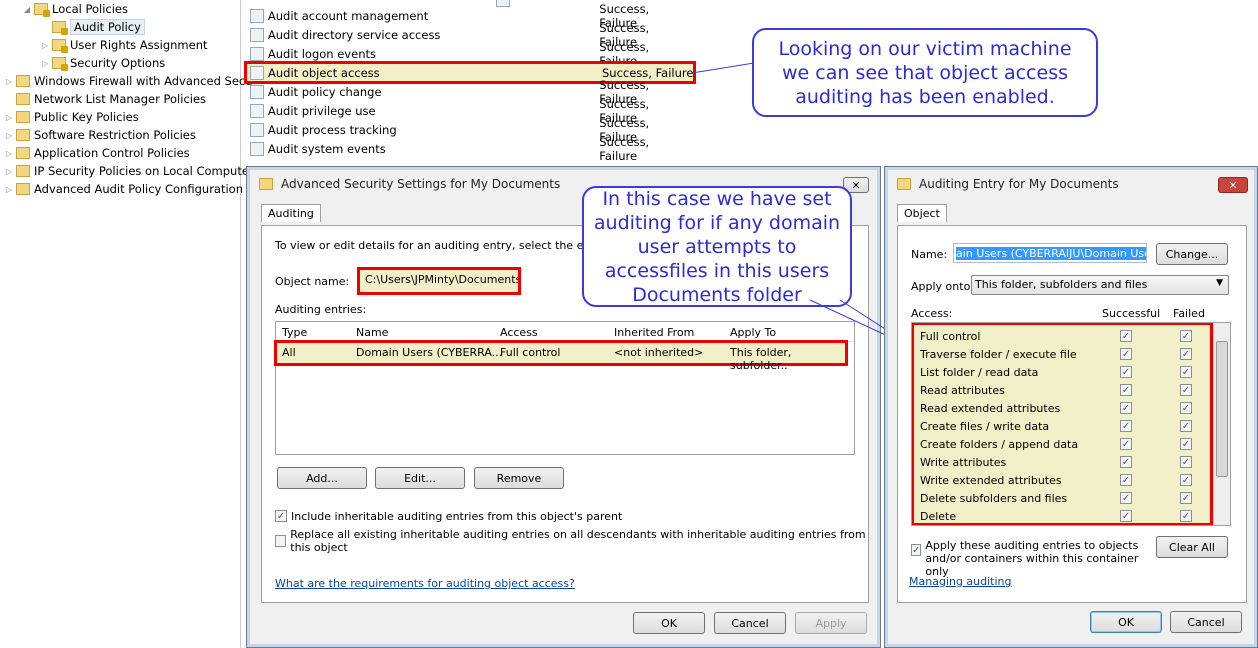 The image size is (1258, 648). What do you see at coordinates (1065, 480) in the screenshot?
I see `permission-row: Write extended attributes ✓ ✓` at bounding box center [1065, 480].